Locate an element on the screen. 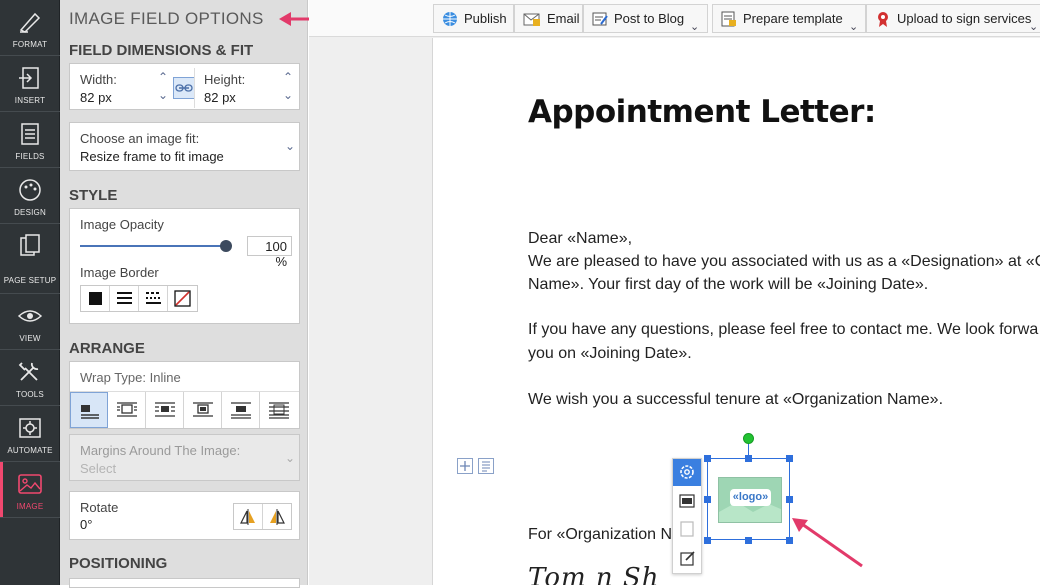 The image size is (1040, 588). border-dashed-button is located at coordinates (153, 298).